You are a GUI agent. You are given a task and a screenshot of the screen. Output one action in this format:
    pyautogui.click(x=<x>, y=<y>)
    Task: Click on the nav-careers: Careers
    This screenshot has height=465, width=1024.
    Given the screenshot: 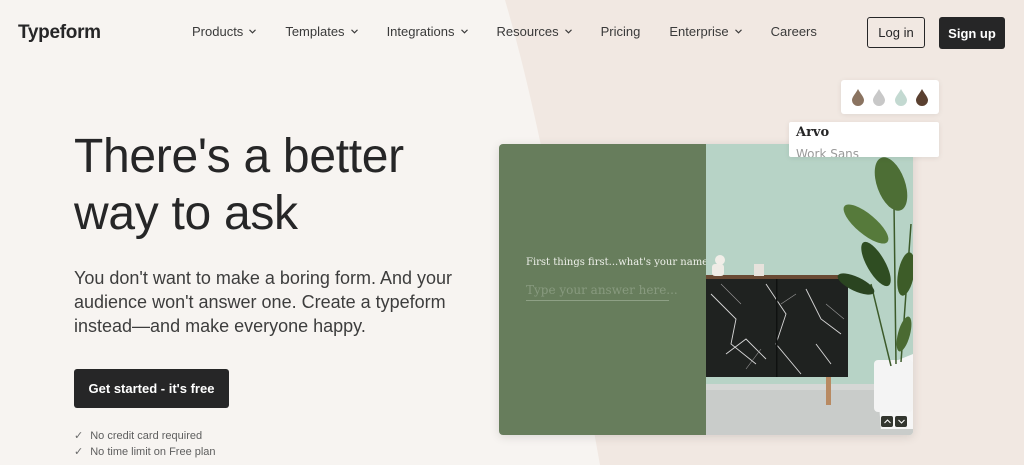 What is the action you would take?
    pyautogui.click(x=794, y=31)
    